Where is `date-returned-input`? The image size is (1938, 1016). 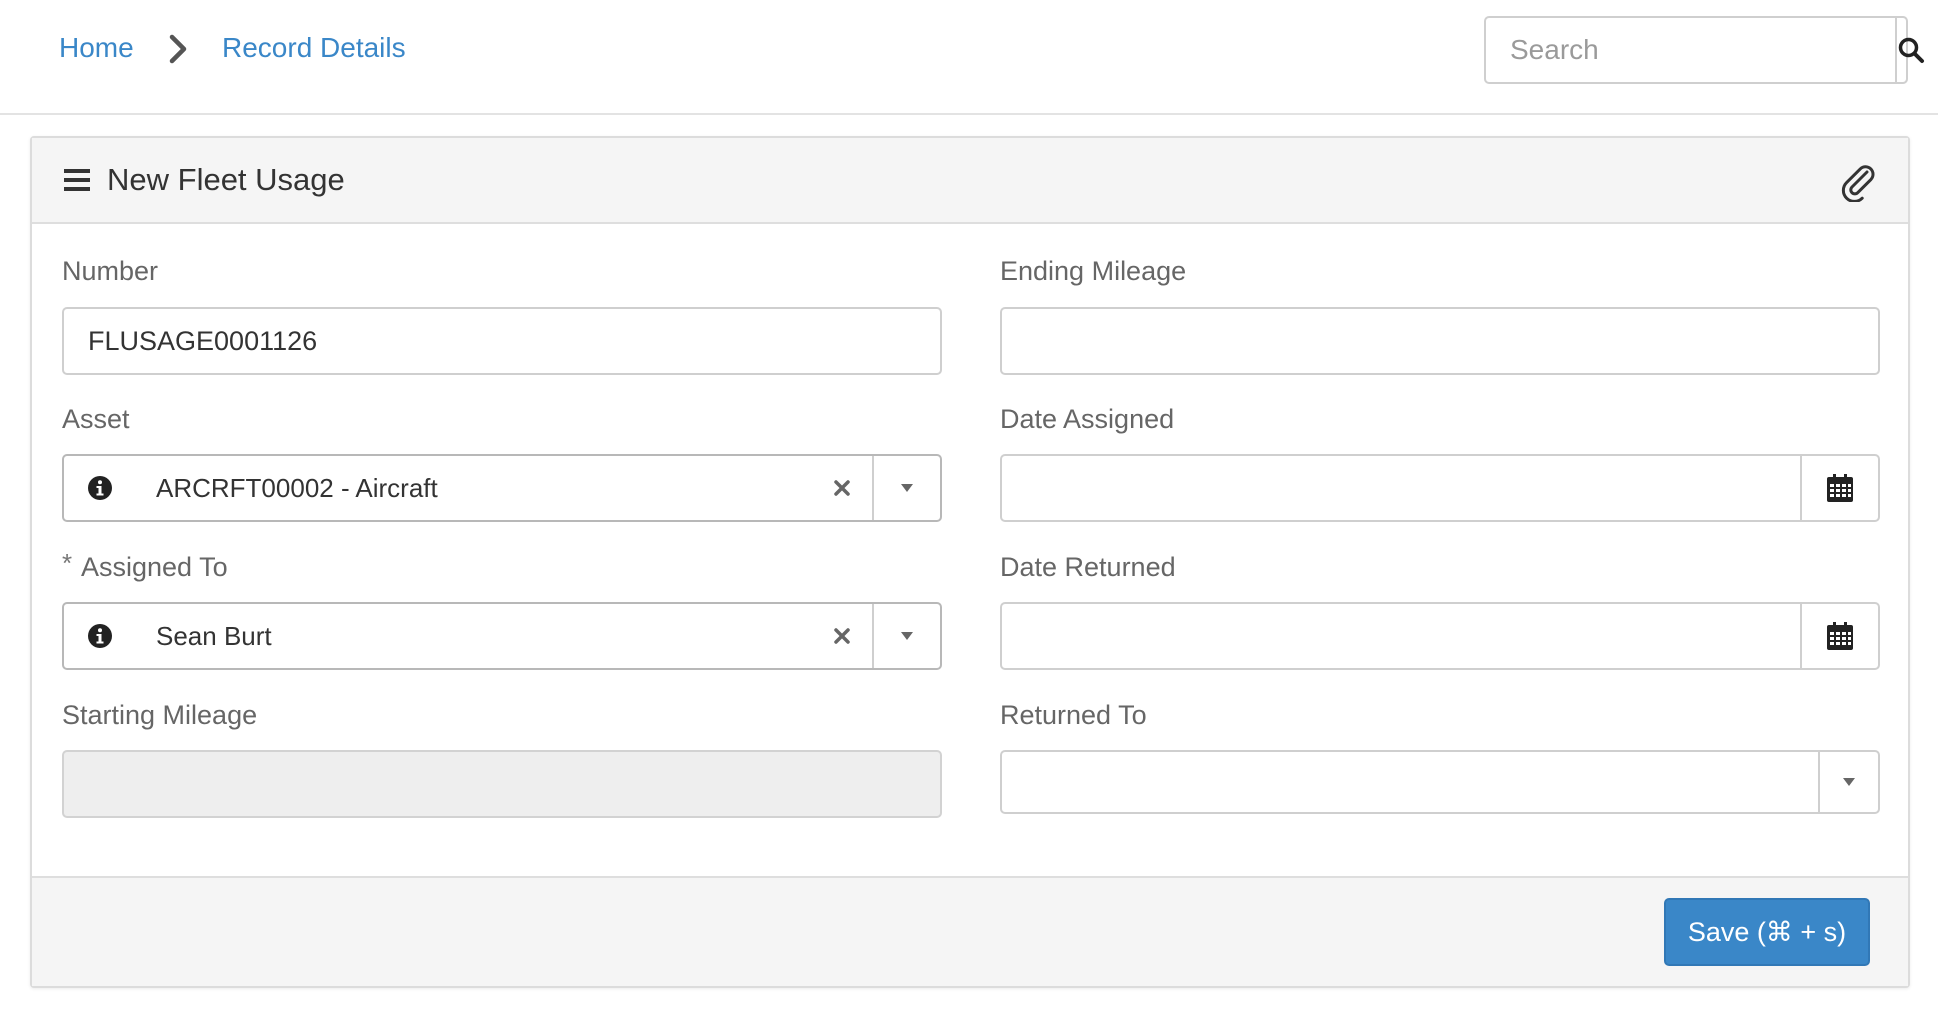 date-returned-input is located at coordinates (1401, 636).